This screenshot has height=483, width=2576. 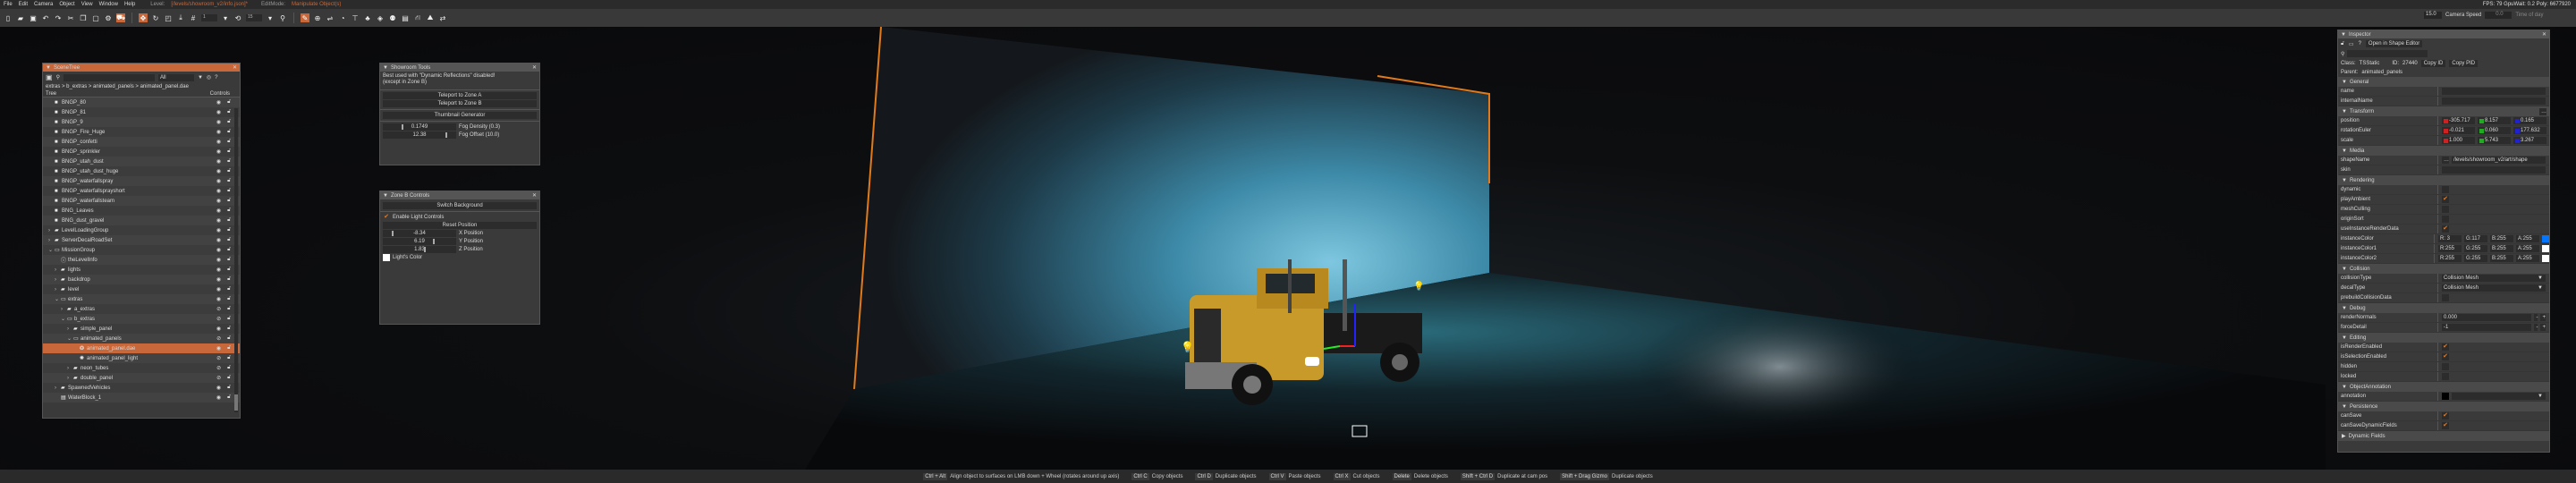 I want to click on tree-row: ■ BNGP_utah_dust ◉ 🔓︎, so click(x=141, y=161).